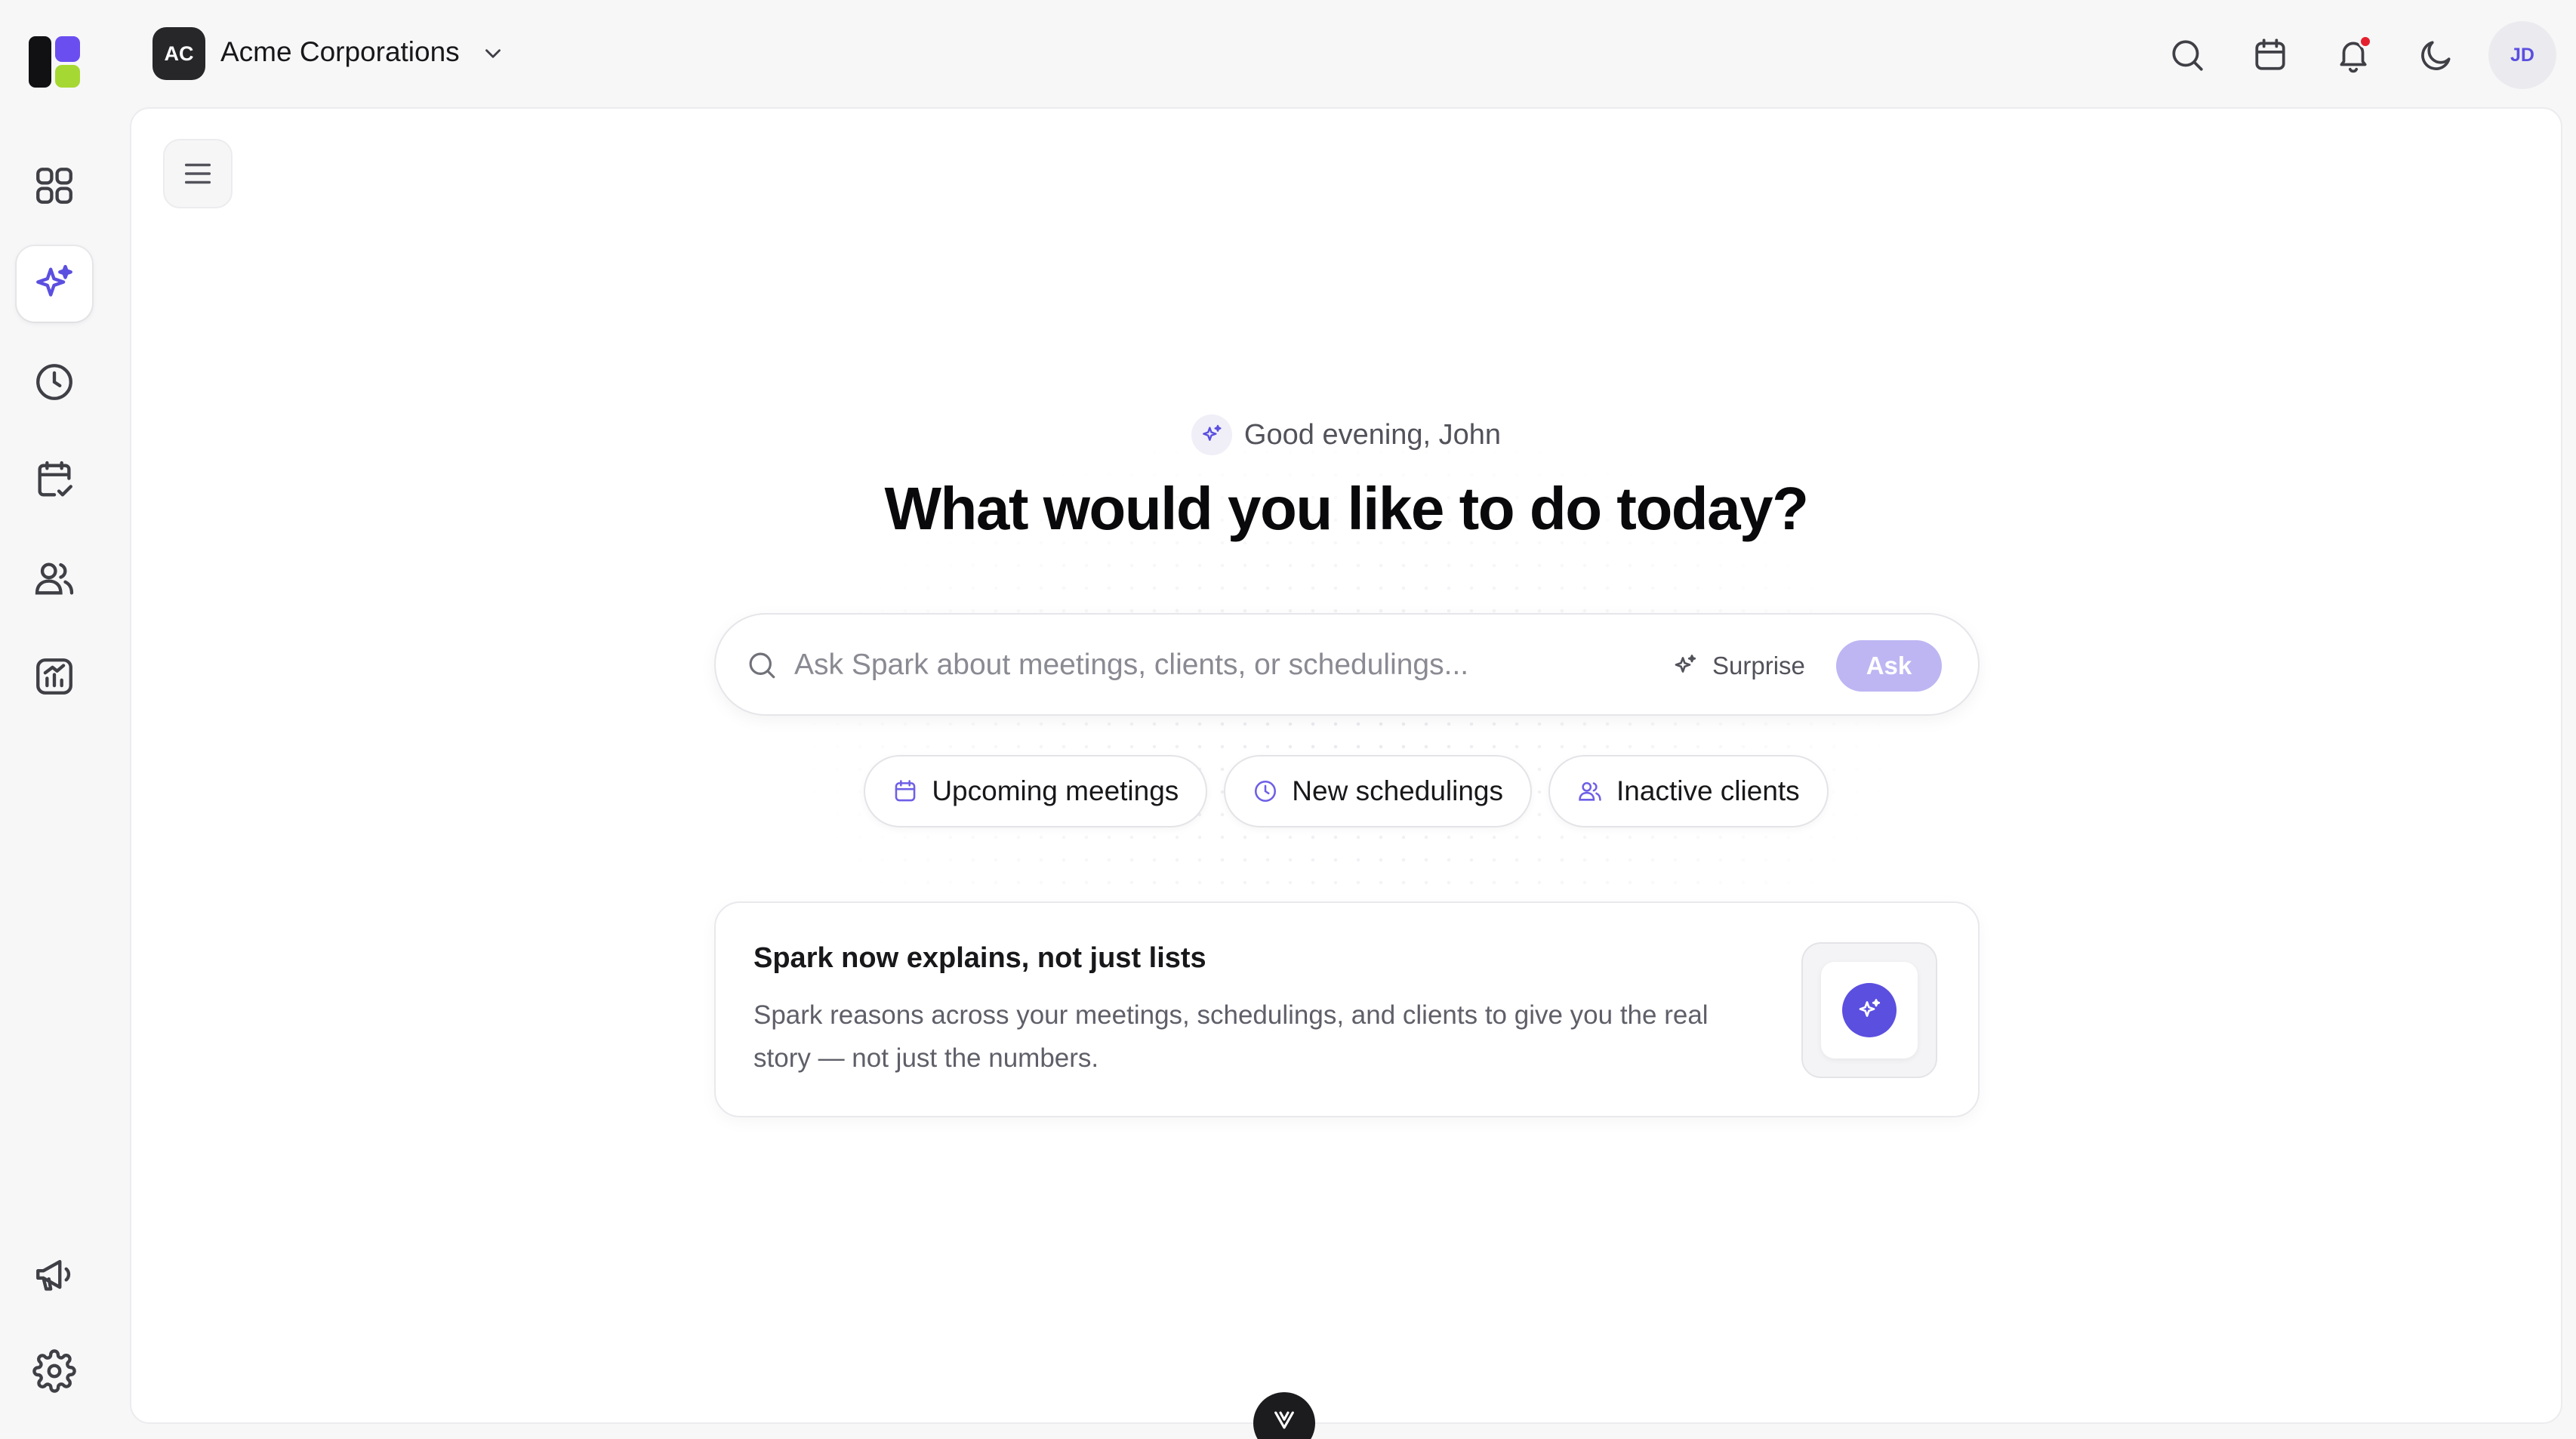 This screenshot has width=2576, height=1439. I want to click on greeting: Good evening, John, so click(1346, 435).